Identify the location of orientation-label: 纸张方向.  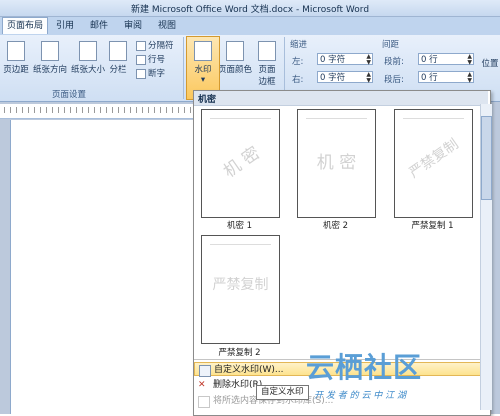
(49, 70).